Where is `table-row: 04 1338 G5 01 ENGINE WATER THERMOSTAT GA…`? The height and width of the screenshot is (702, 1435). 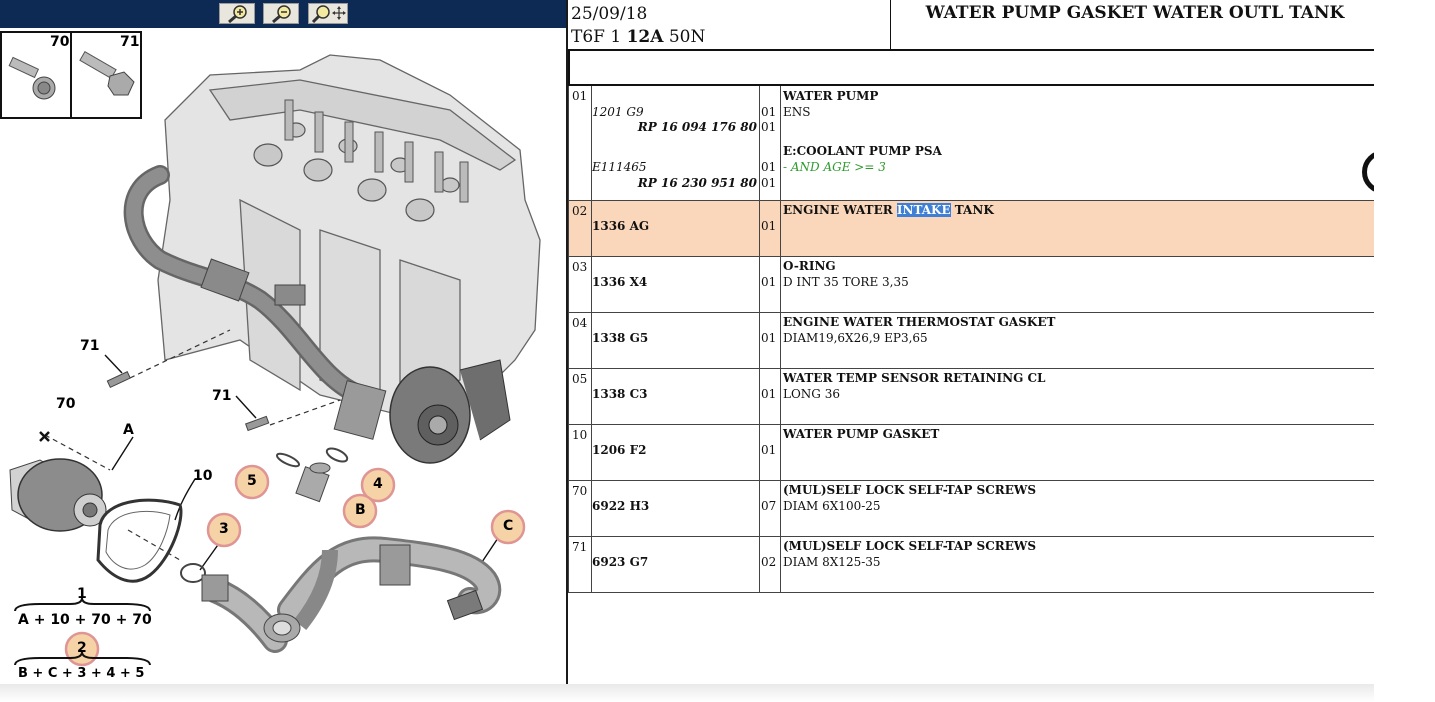 table-row: 04 1338 G5 01 ENGINE WATER THERMOSTAT GA… is located at coordinates (971, 341).